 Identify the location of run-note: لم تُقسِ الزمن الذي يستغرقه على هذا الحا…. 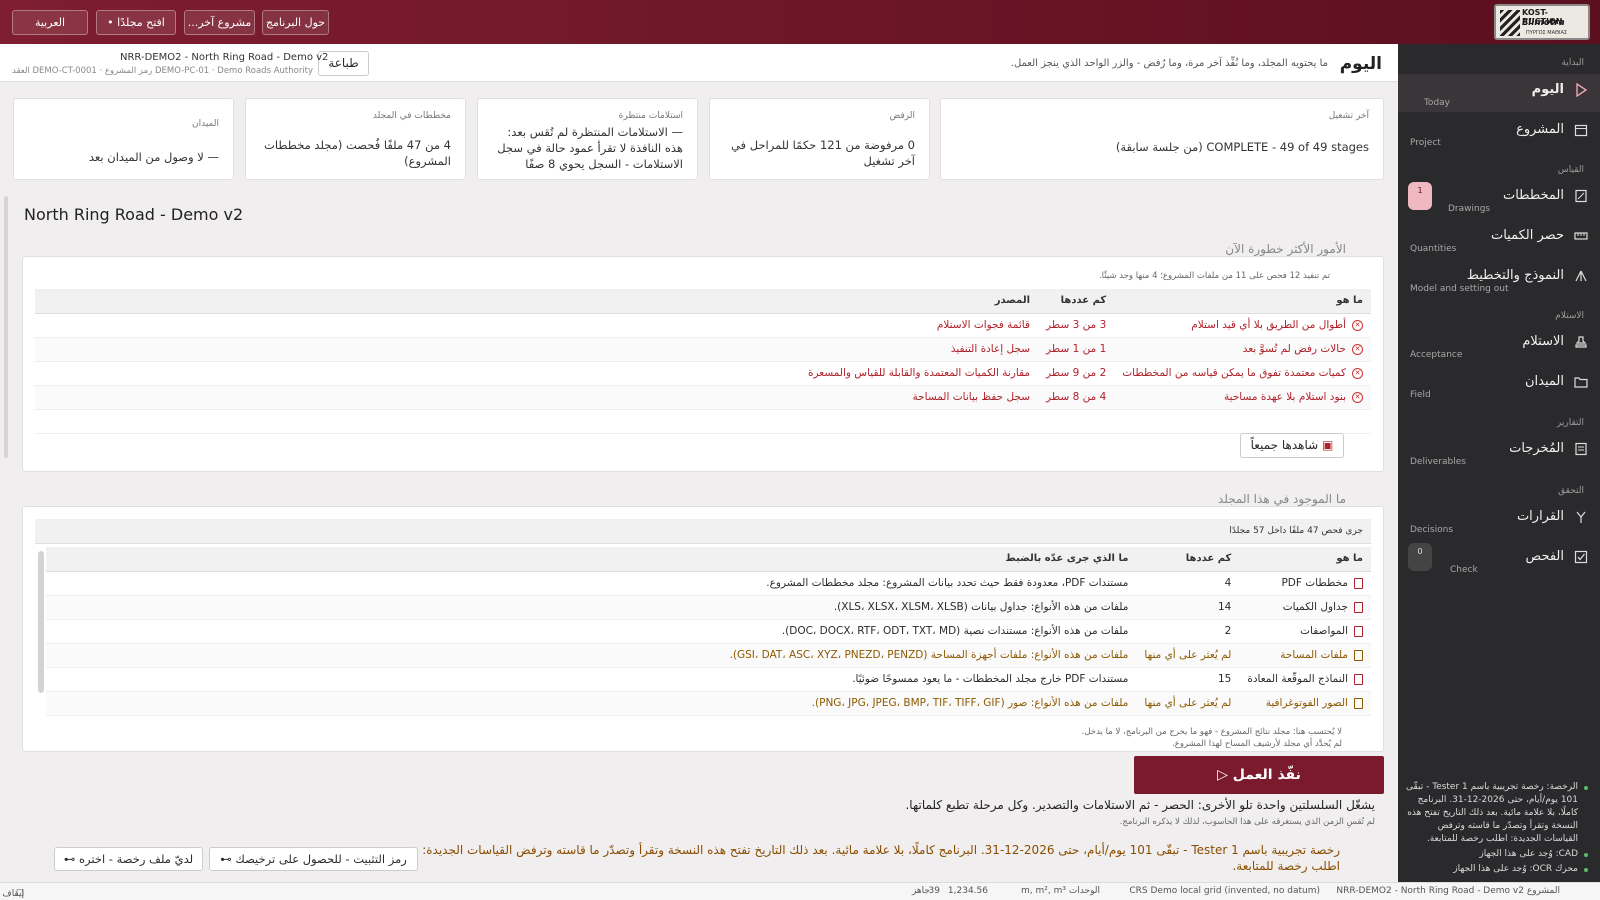
(1247, 822).